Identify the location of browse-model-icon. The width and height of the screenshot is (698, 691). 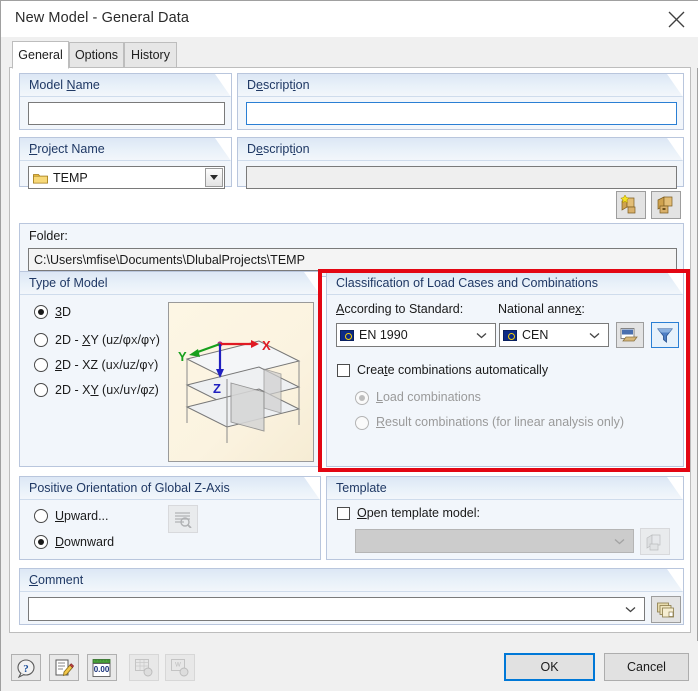
(655, 541).